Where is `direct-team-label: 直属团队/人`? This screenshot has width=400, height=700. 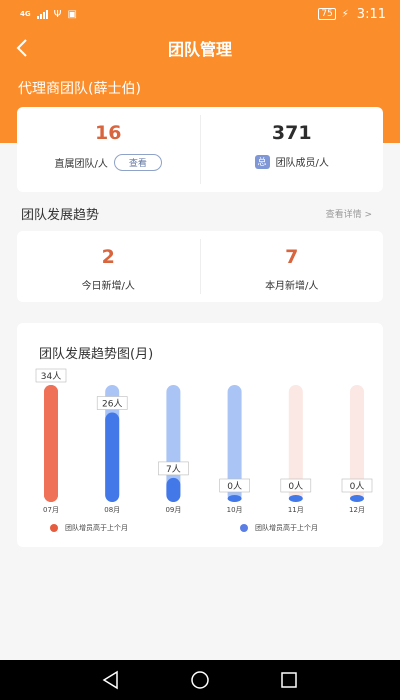 direct-team-label: 直属团队/人 is located at coordinates (81, 164).